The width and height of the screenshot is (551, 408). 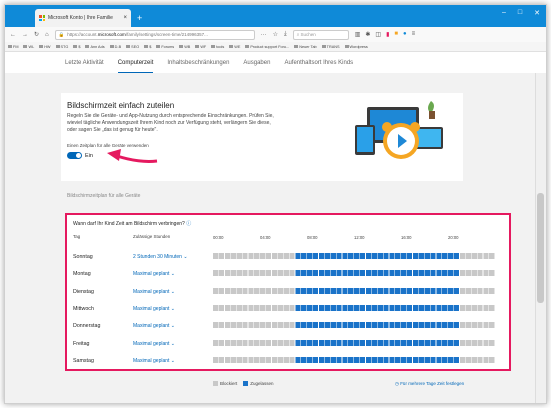 I want to click on minimize-icon: –, so click(x=504, y=13).